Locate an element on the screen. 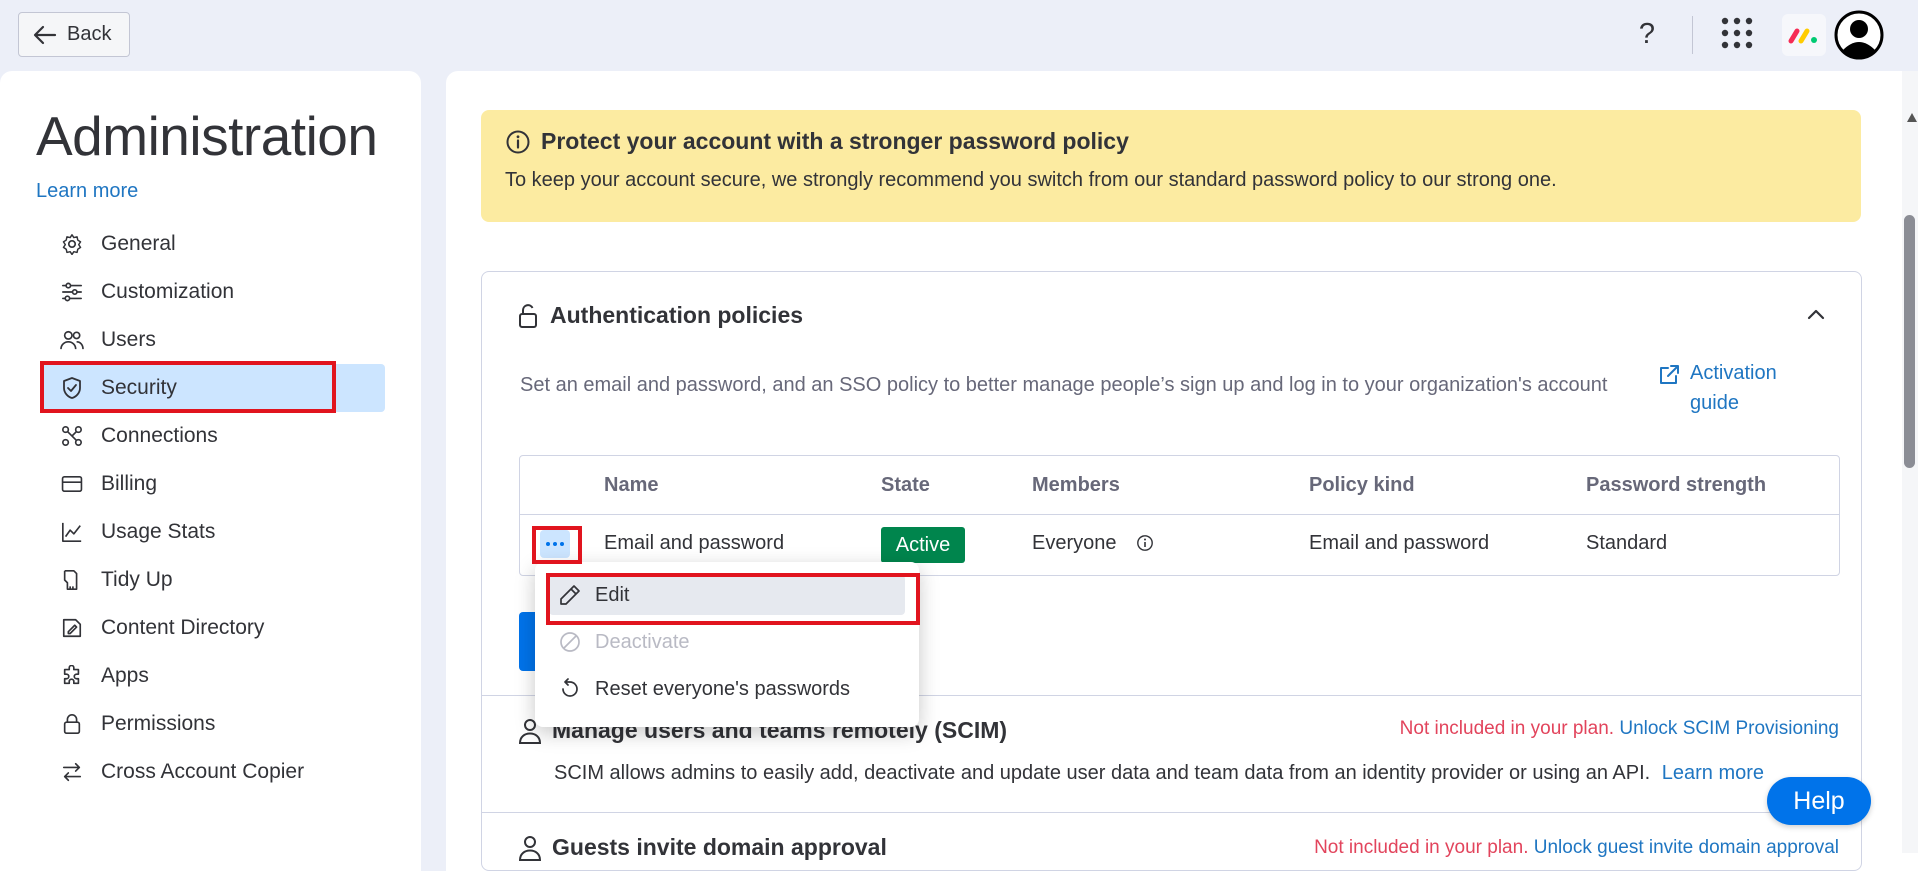 The width and height of the screenshot is (1918, 871). menu-item-label: Edit is located at coordinates (612, 594).